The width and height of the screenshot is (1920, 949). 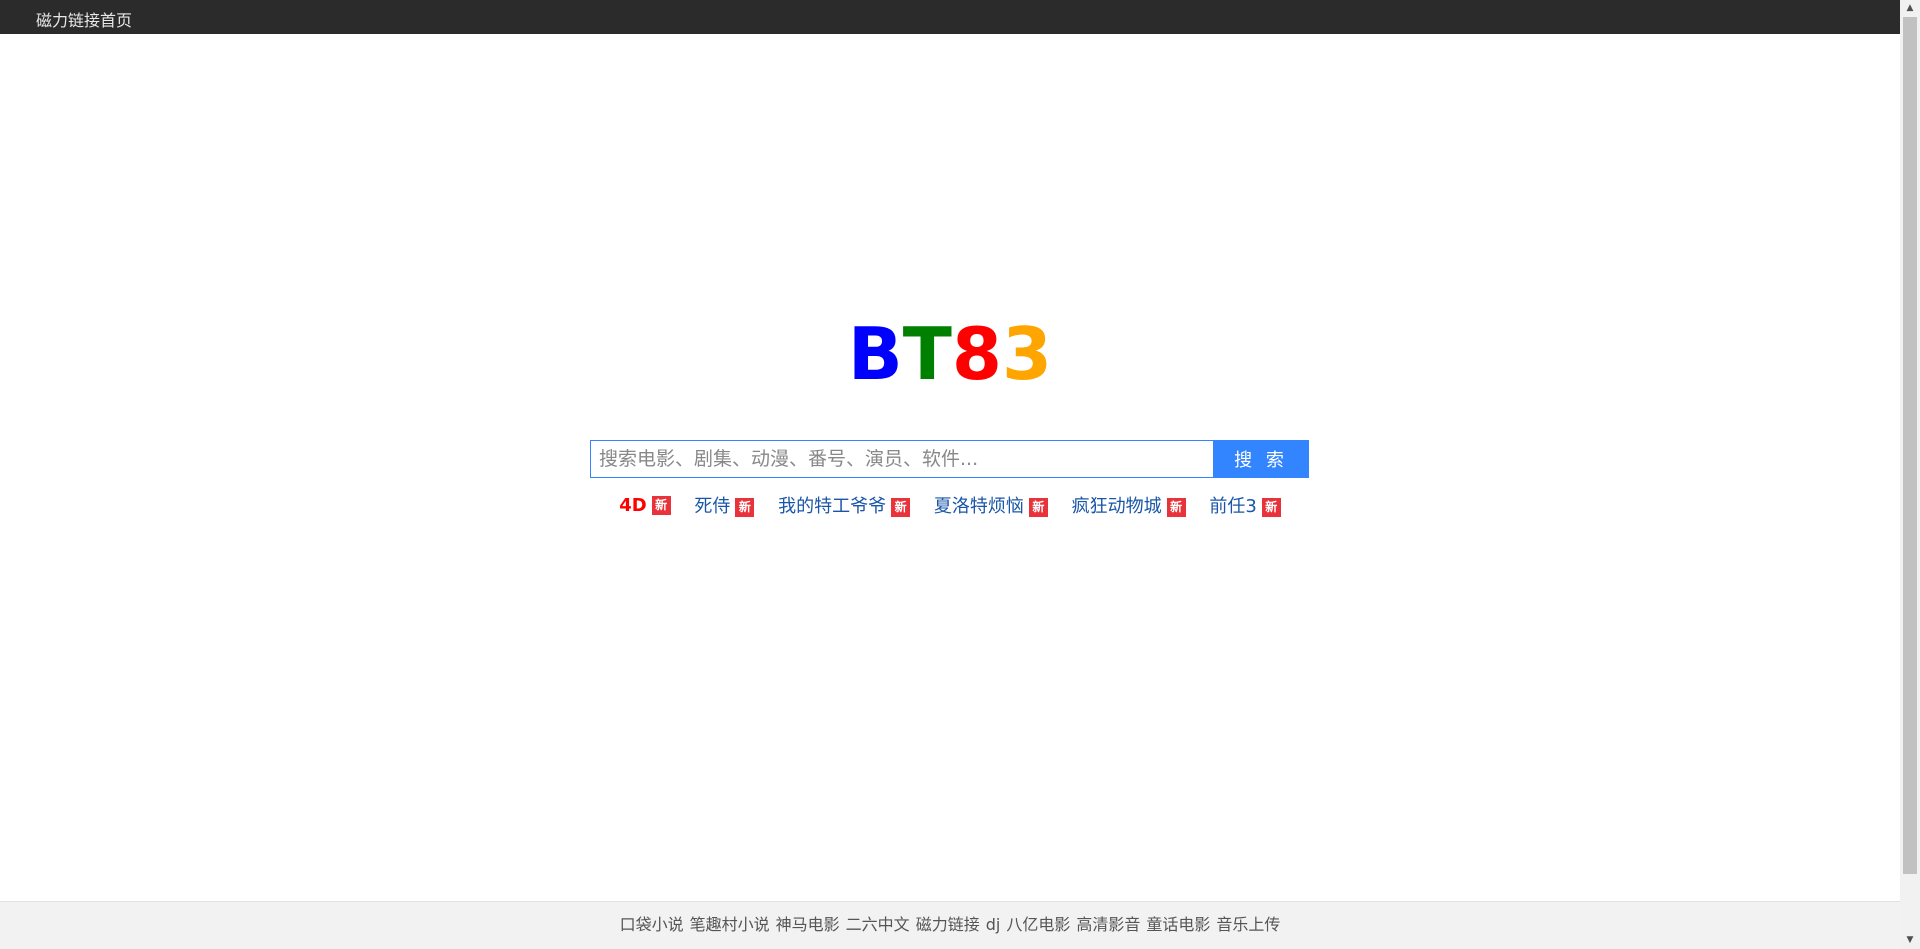 I want to click on hot-search-label: 前任3, so click(x=1233, y=506).